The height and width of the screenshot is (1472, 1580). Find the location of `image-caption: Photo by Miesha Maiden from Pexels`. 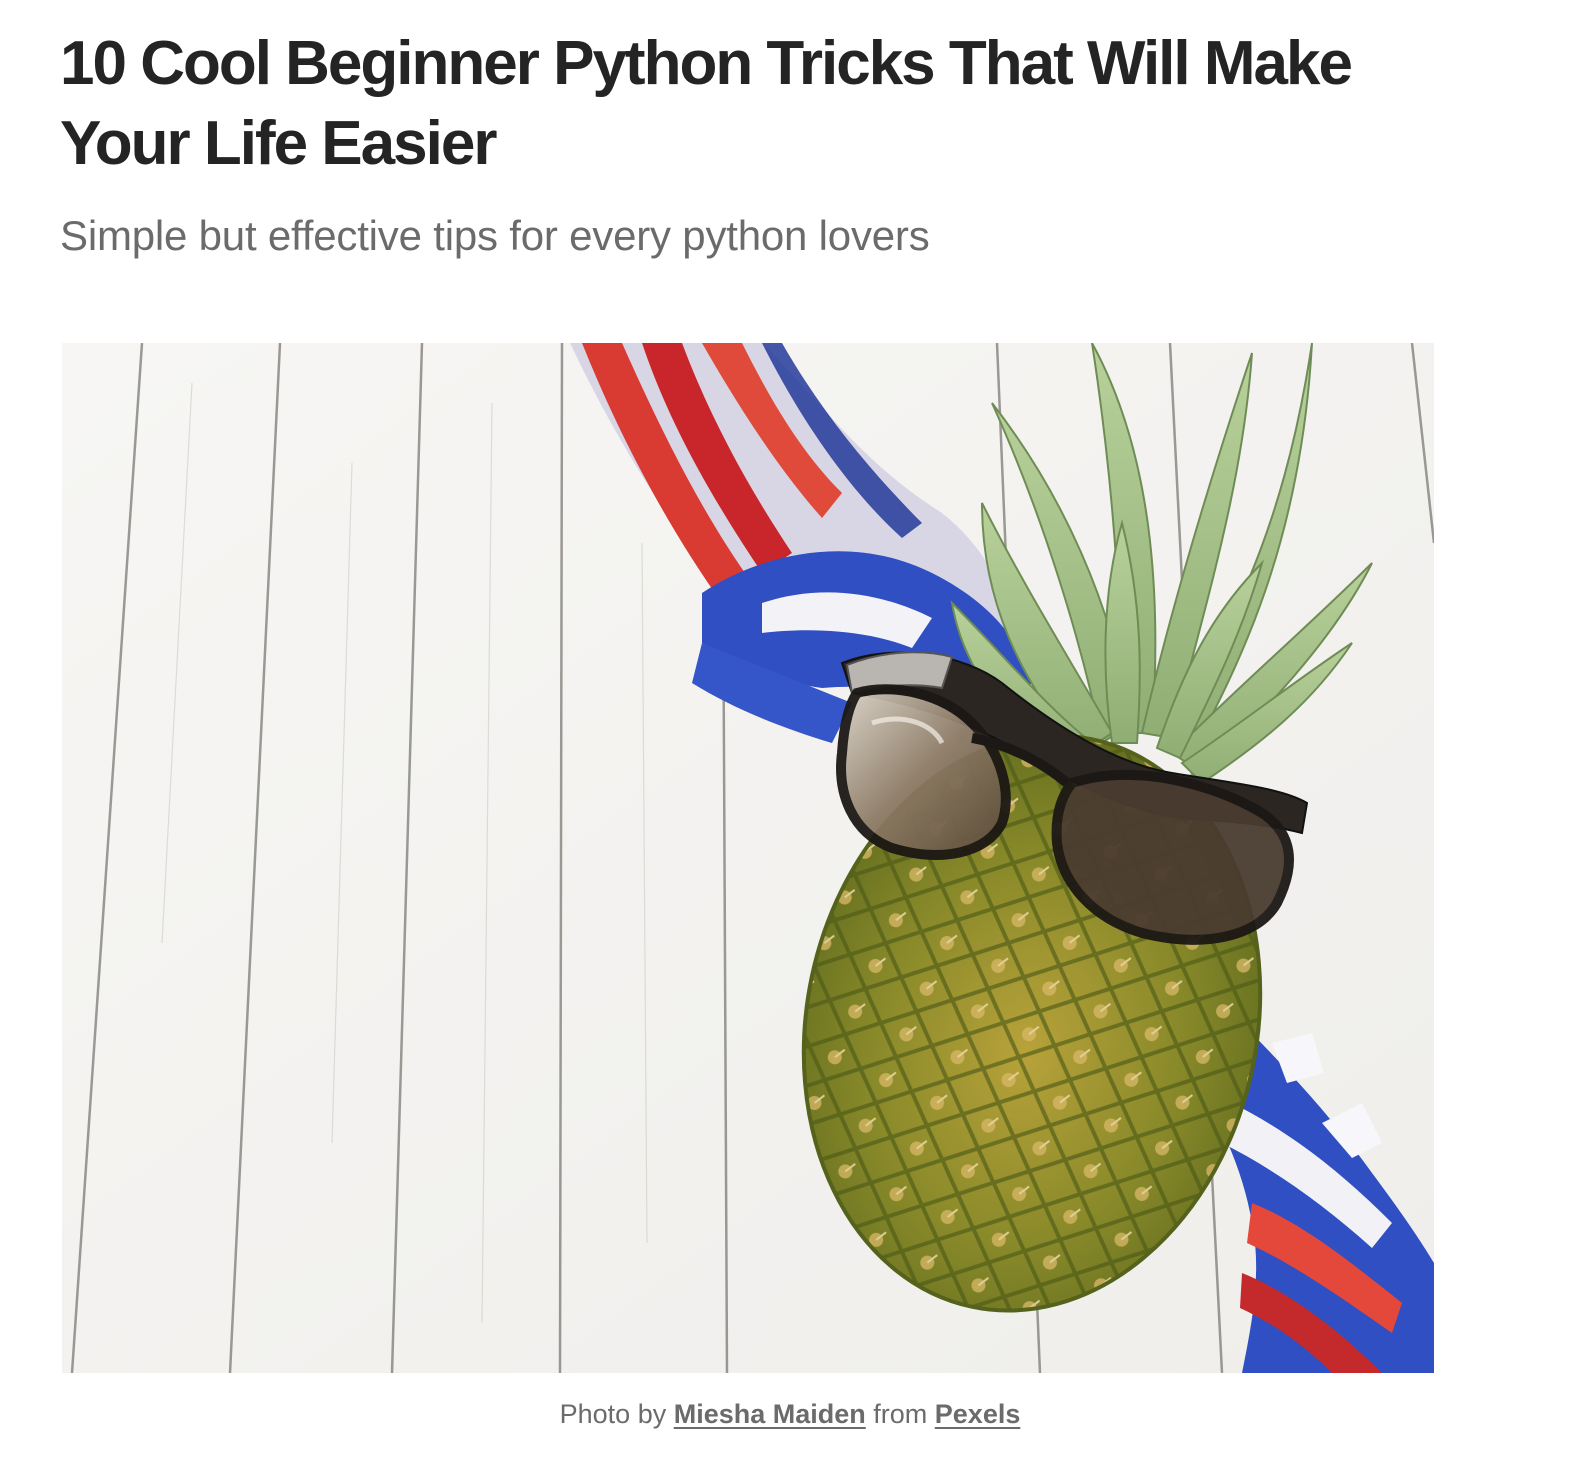

image-caption: Photo by Miesha Maiden from Pexels is located at coordinates (790, 1414).